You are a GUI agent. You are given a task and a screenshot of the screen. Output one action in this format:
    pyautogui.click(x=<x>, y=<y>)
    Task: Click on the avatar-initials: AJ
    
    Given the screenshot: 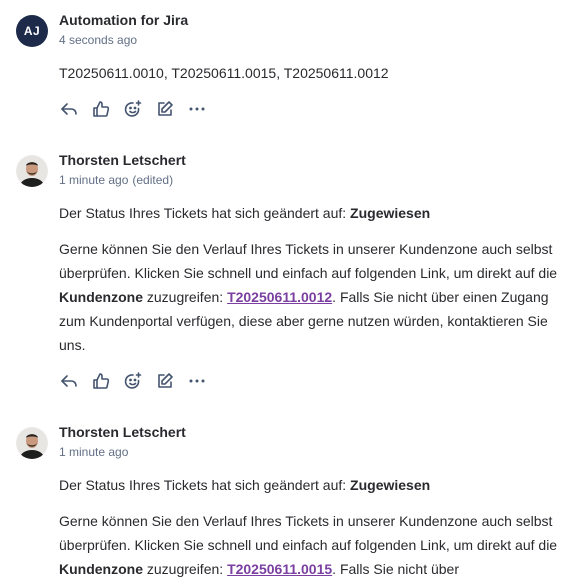 What is the action you would take?
    pyautogui.click(x=32, y=31)
    